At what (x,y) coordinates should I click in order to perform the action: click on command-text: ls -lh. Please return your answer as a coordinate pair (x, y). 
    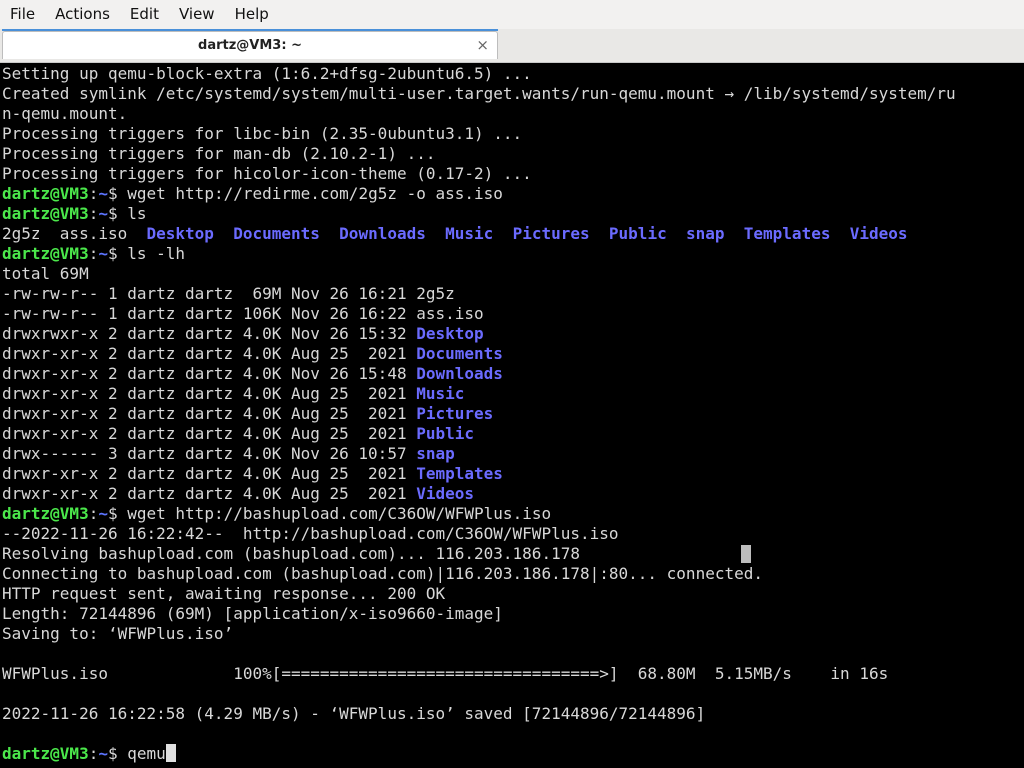
    Looking at the image, I should click on (156, 253).